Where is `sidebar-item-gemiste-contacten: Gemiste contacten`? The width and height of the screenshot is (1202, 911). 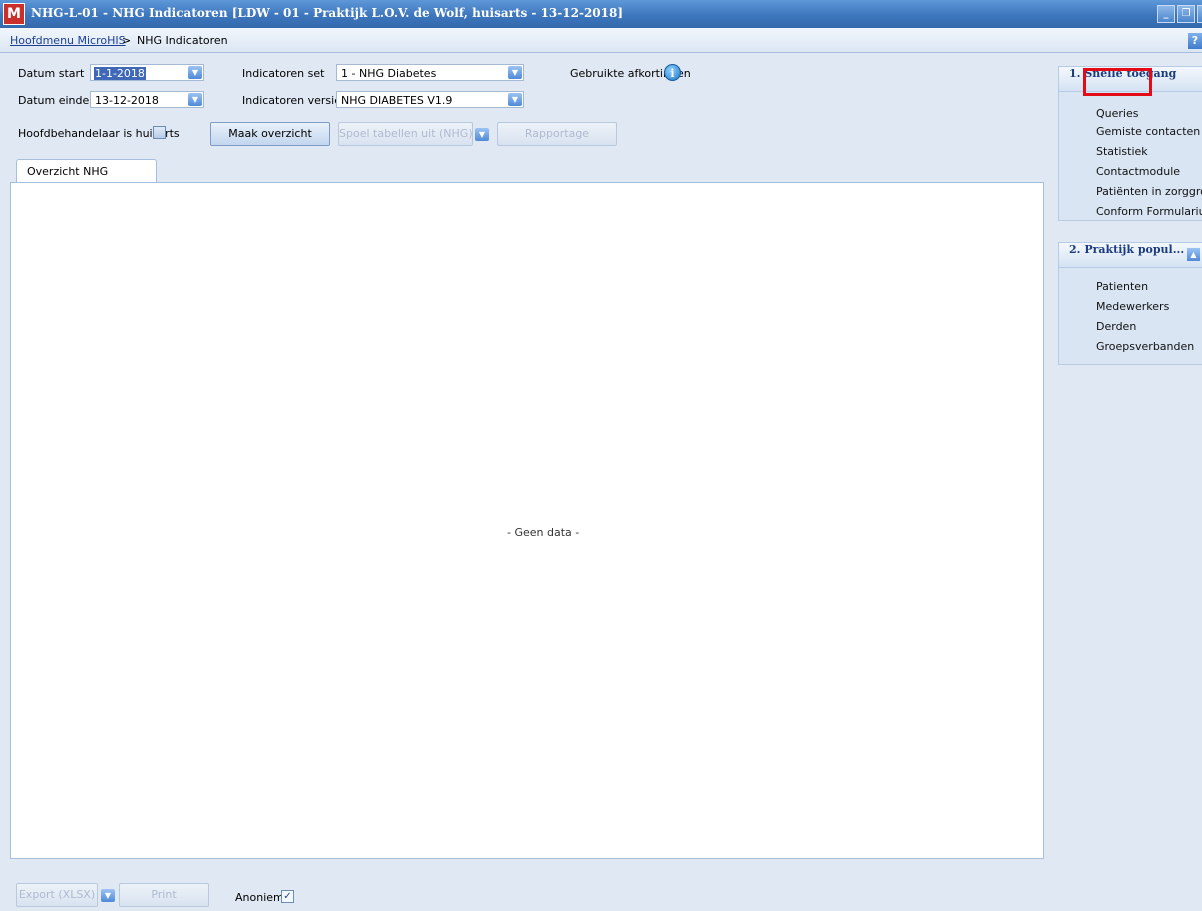 sidebar-item-gemiste-contacten: Gemiste contacten is located at coordinates (1148, 131).